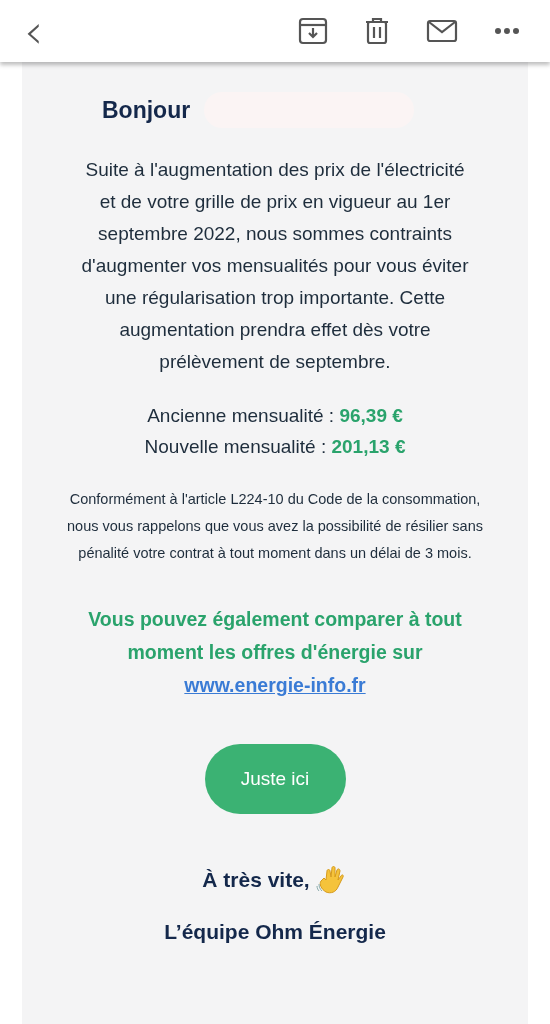 The image size is (550, 1024). I want to click on closing-text: À très vite,, so click(256, 880).